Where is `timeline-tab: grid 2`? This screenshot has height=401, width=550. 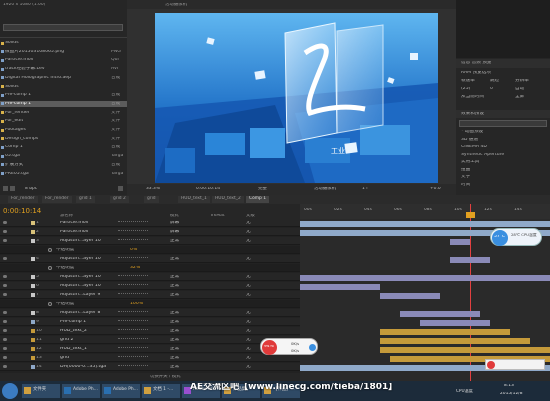
timeline-tab: grid 2 is located at coordinates (119, 199).